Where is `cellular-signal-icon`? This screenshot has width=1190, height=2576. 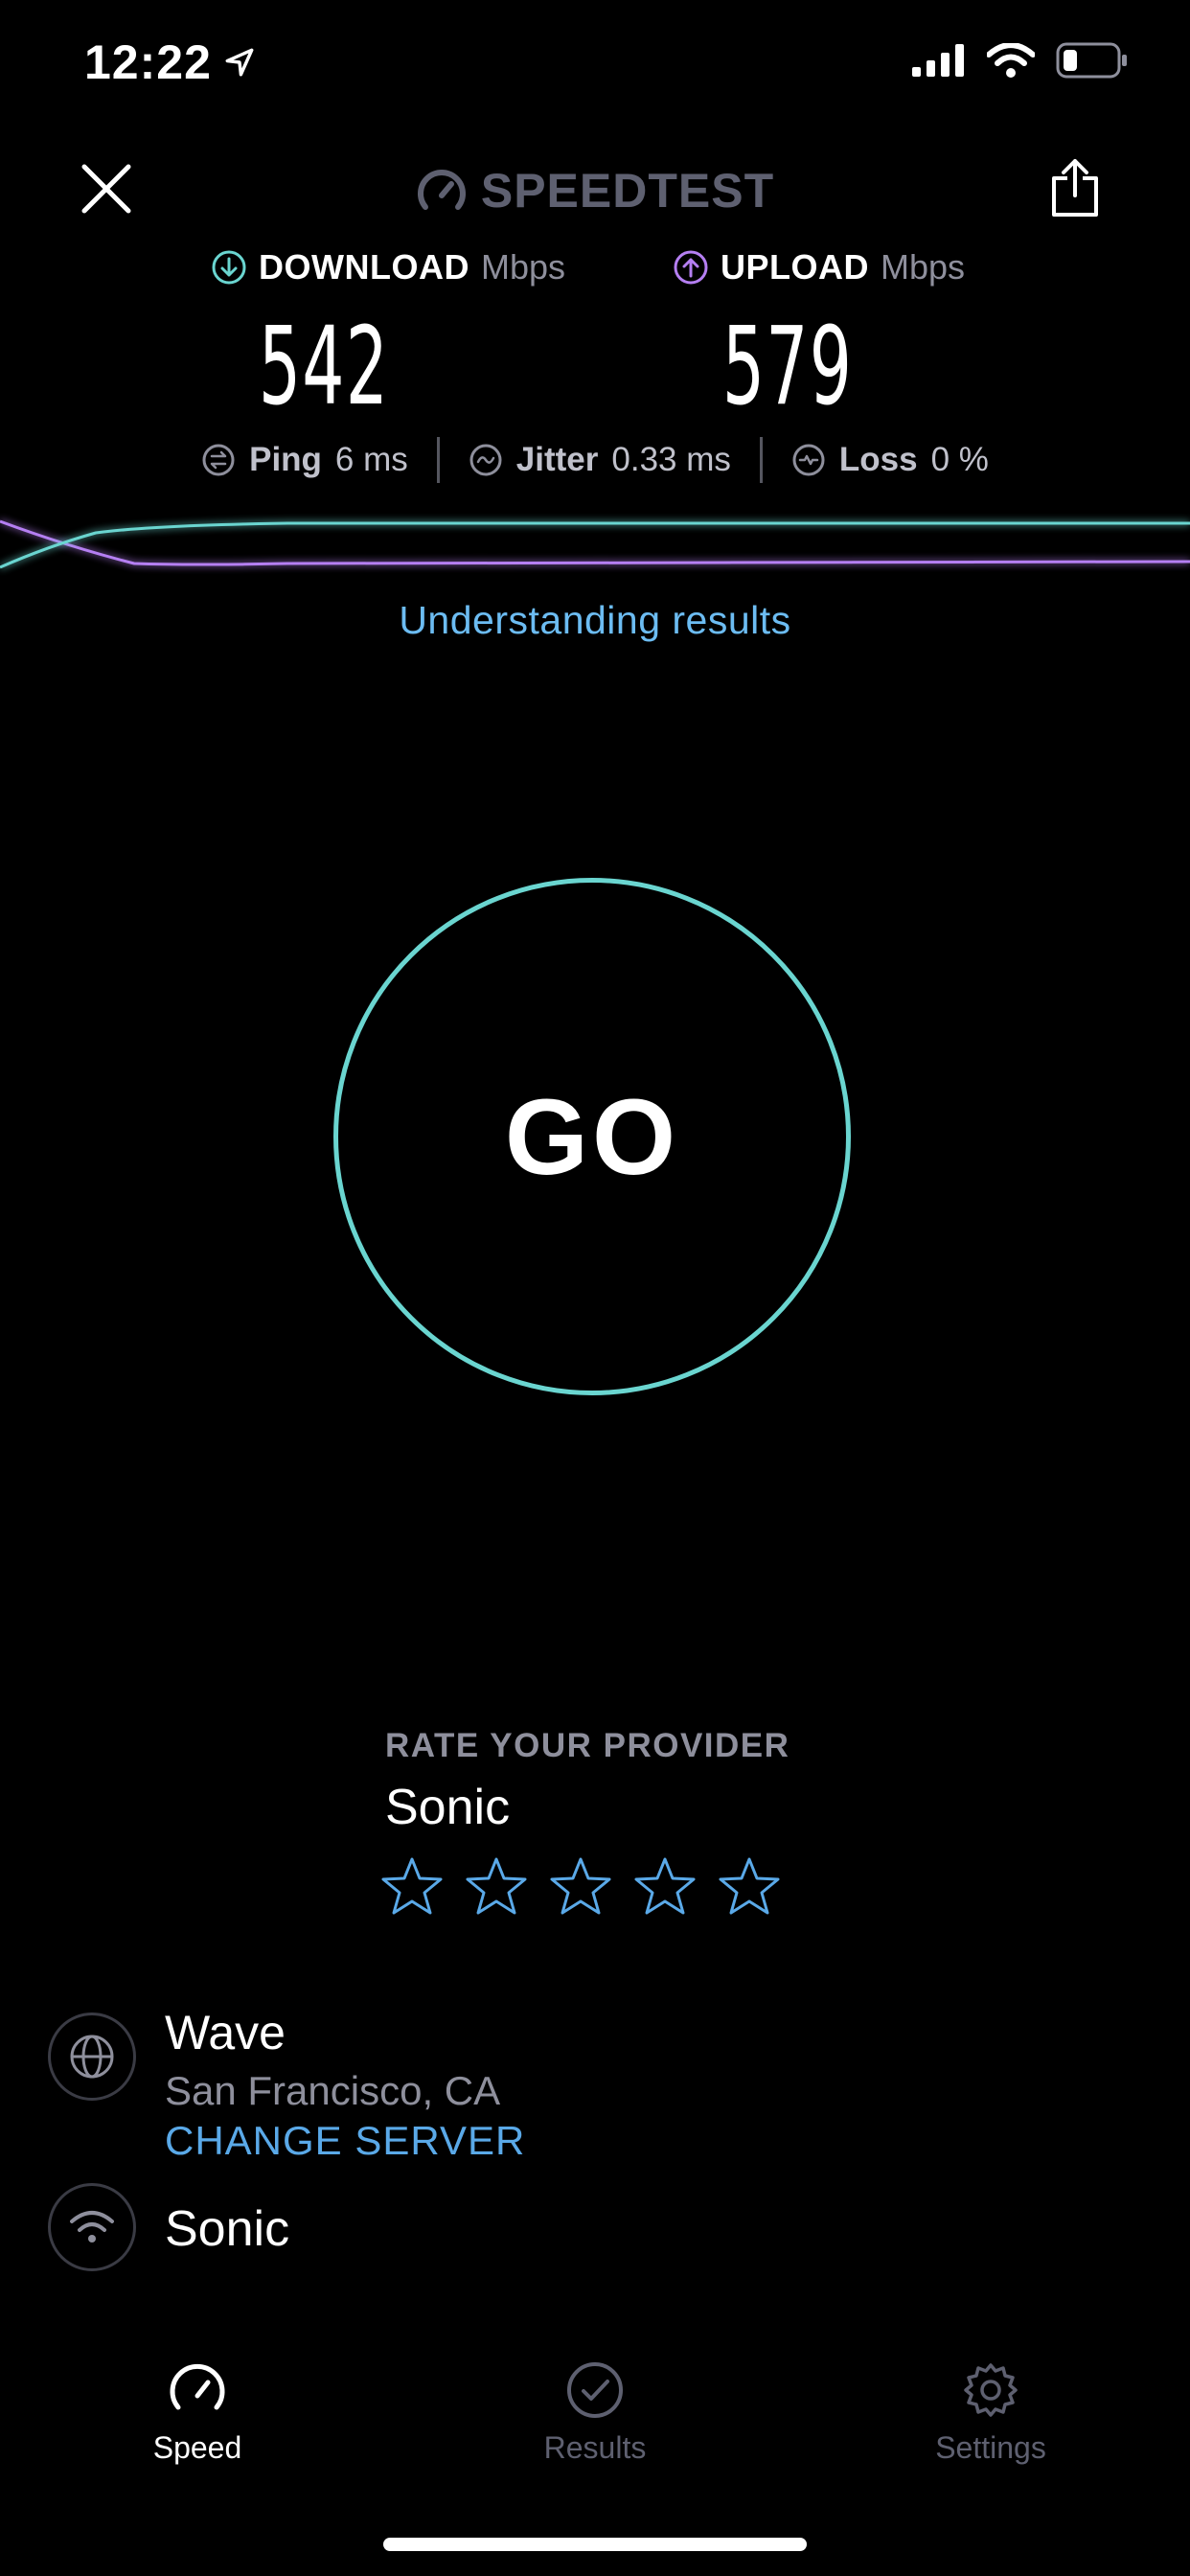 cellular-signal-icon is located at coordinates (938, 60).